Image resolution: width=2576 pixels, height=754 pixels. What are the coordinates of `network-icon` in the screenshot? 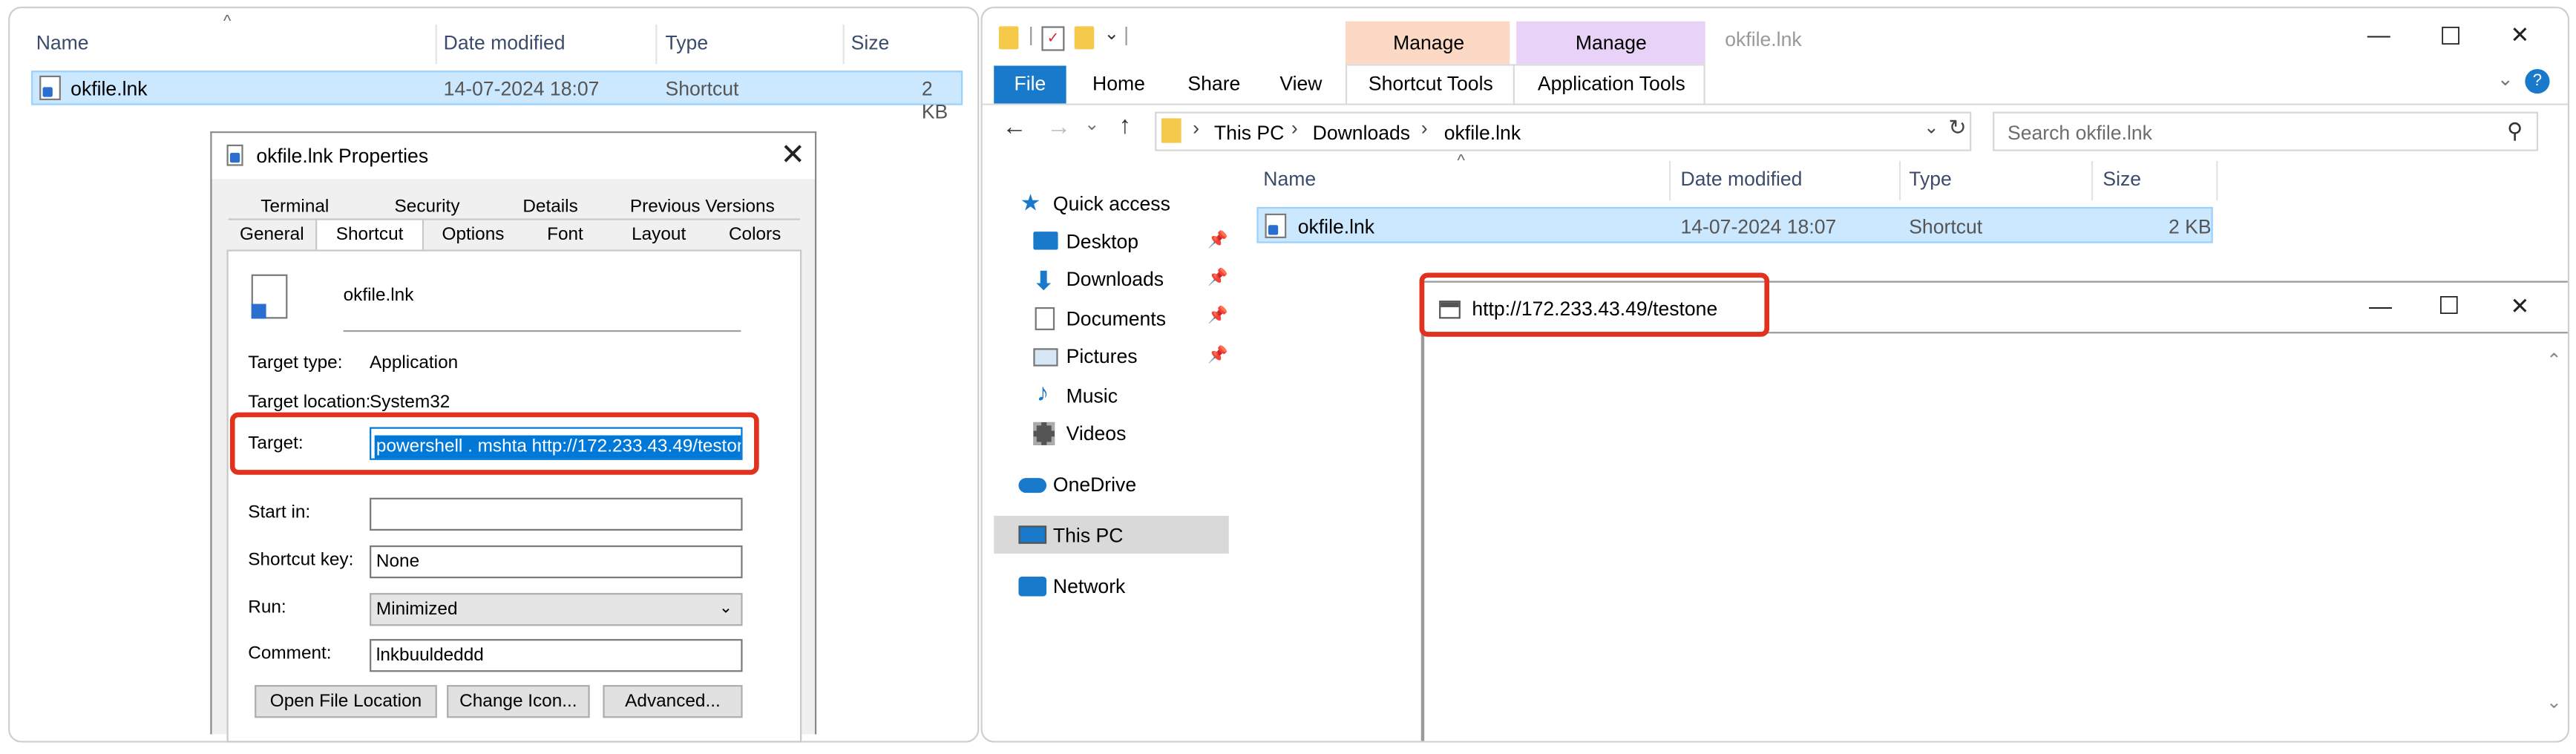 It's located at (1032, 586).